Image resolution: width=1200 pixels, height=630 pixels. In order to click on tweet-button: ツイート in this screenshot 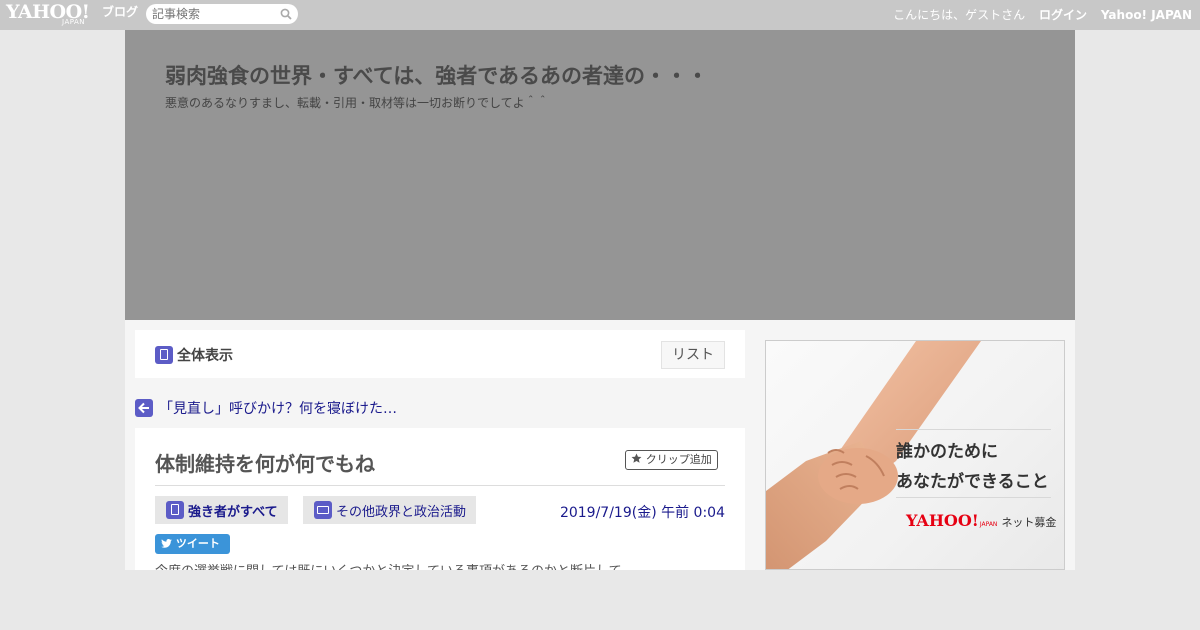, I will do `click(192, 544)`.